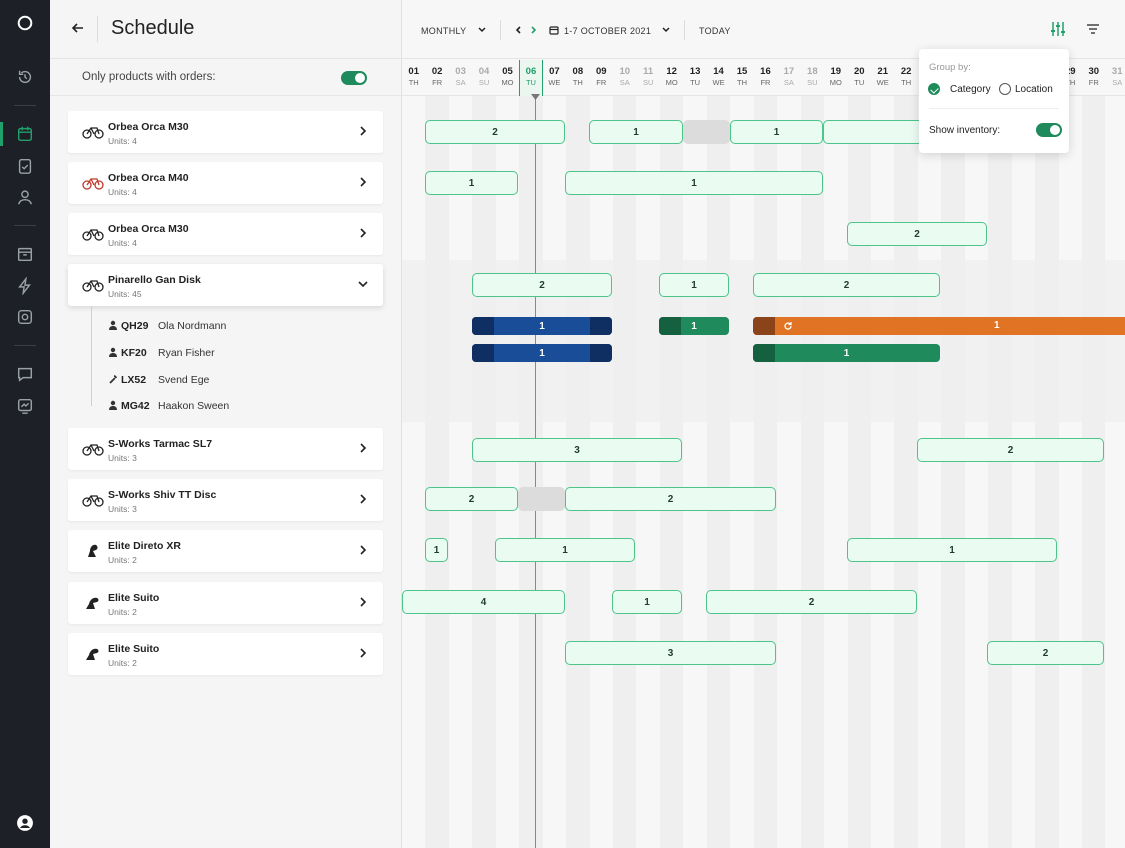 The image size is (1125, 848). I want to click on profile-icon, so click(25, 823).